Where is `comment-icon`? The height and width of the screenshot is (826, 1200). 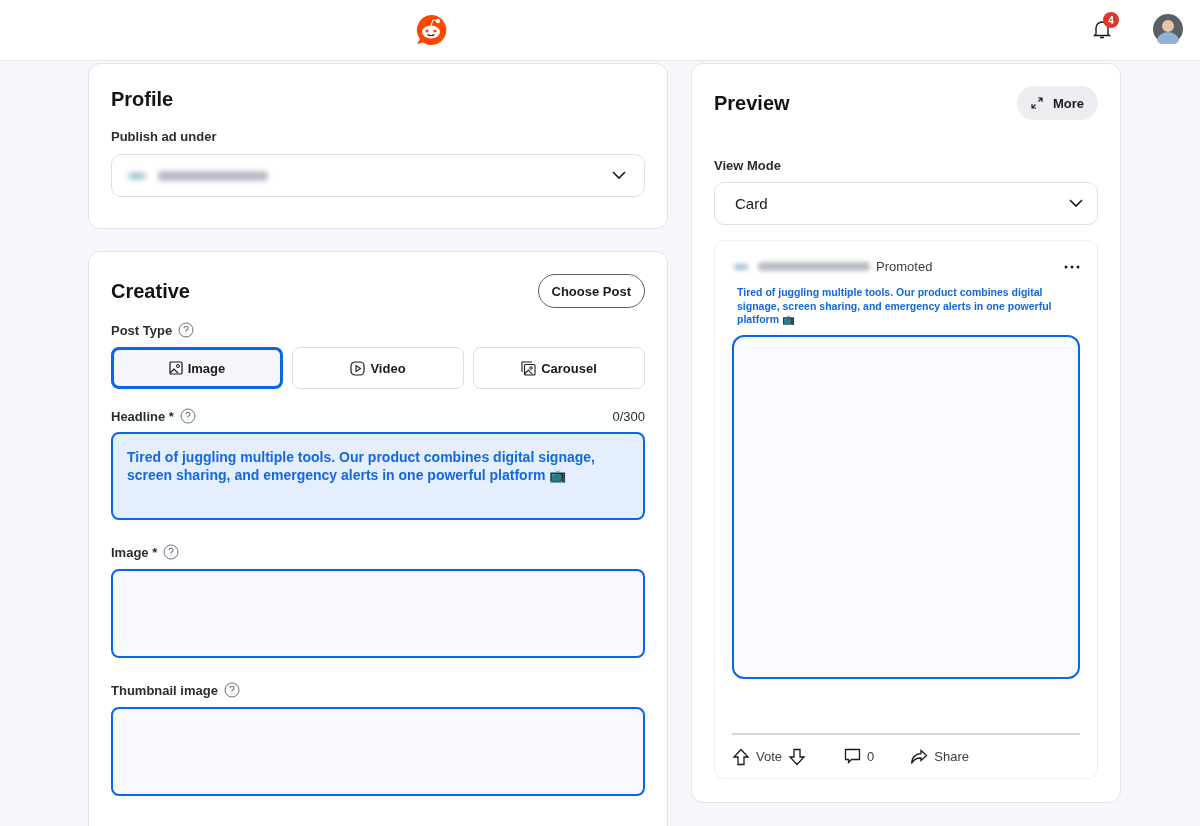 comment-icon is located at coordinates (853, 756).